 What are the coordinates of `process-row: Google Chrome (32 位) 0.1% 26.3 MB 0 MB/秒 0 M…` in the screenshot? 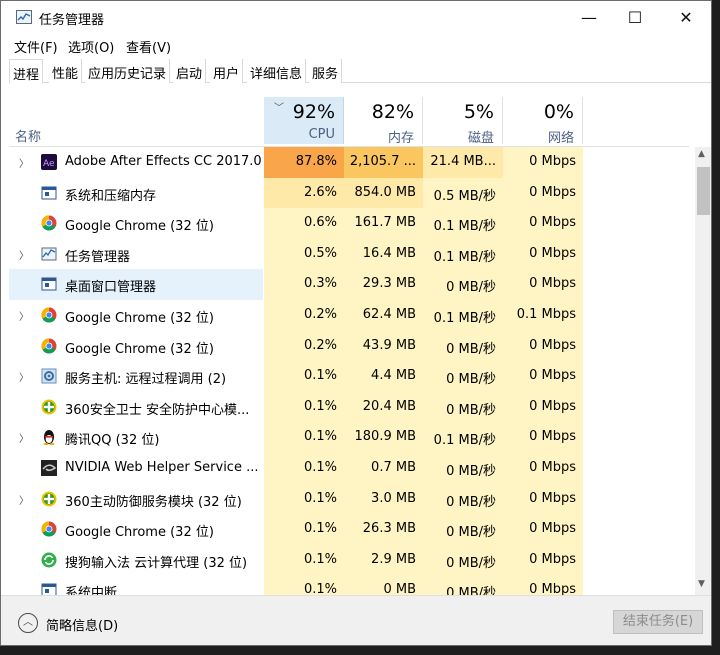 It's located at (348, 529).